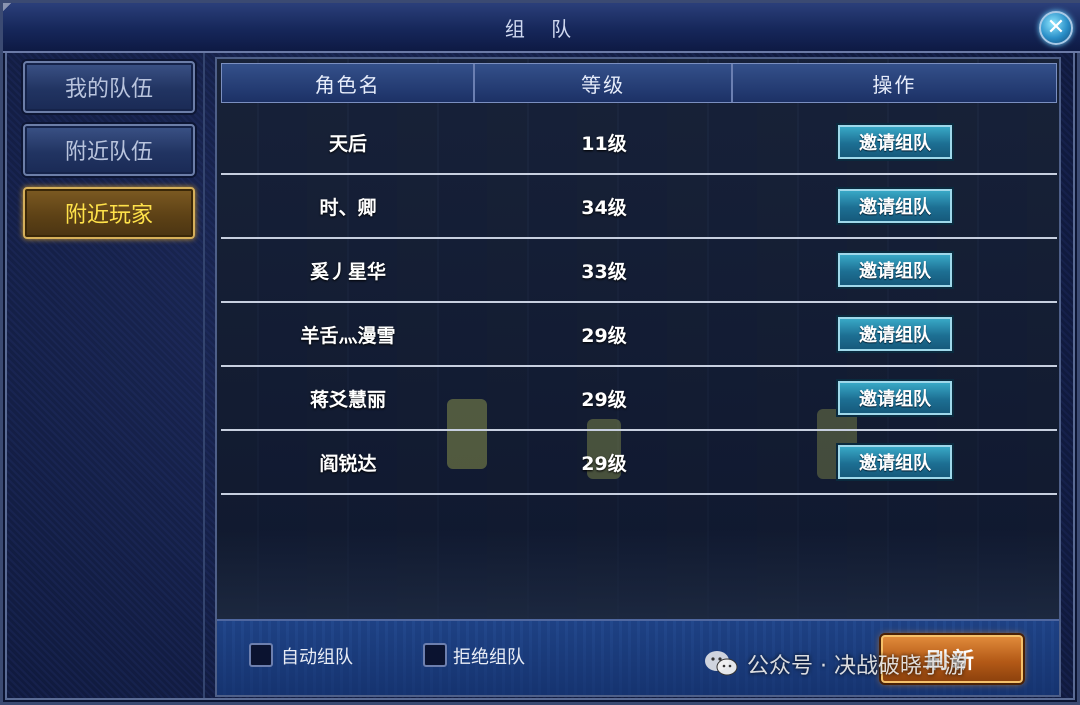 The width and height of the screenshot is (1080, 705). I want to click on table-header: 角色名 等级 操作, so click(639, 83).